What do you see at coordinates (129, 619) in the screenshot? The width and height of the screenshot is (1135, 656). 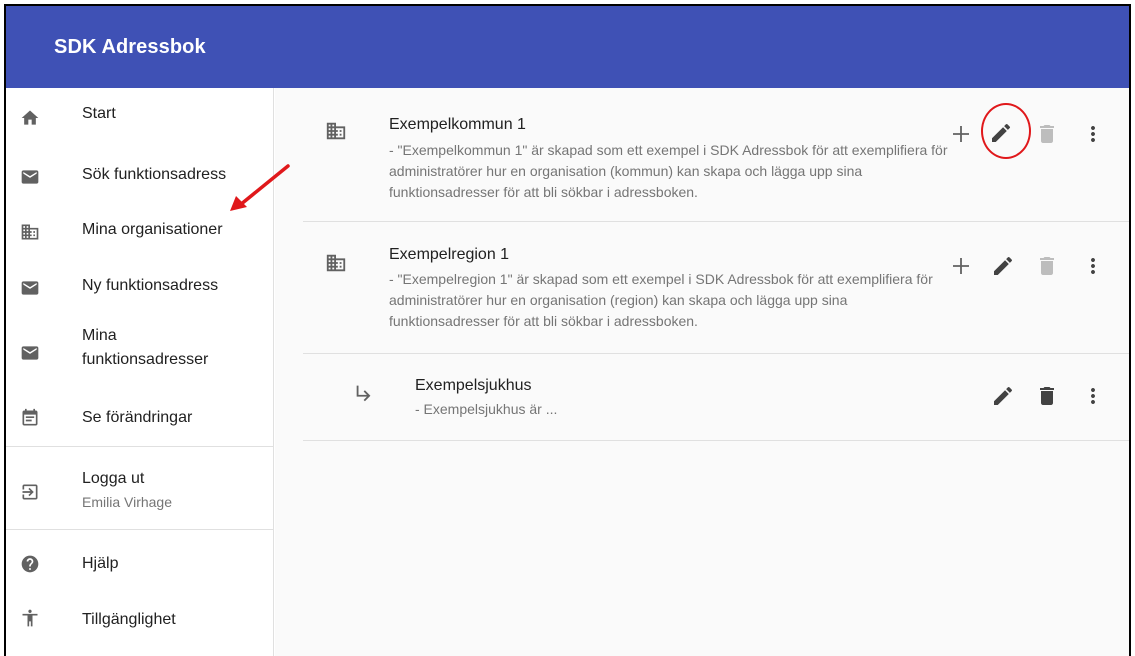 I see `sidebar-item-label: Tillgänglighet` at bounding box center [129, 619].